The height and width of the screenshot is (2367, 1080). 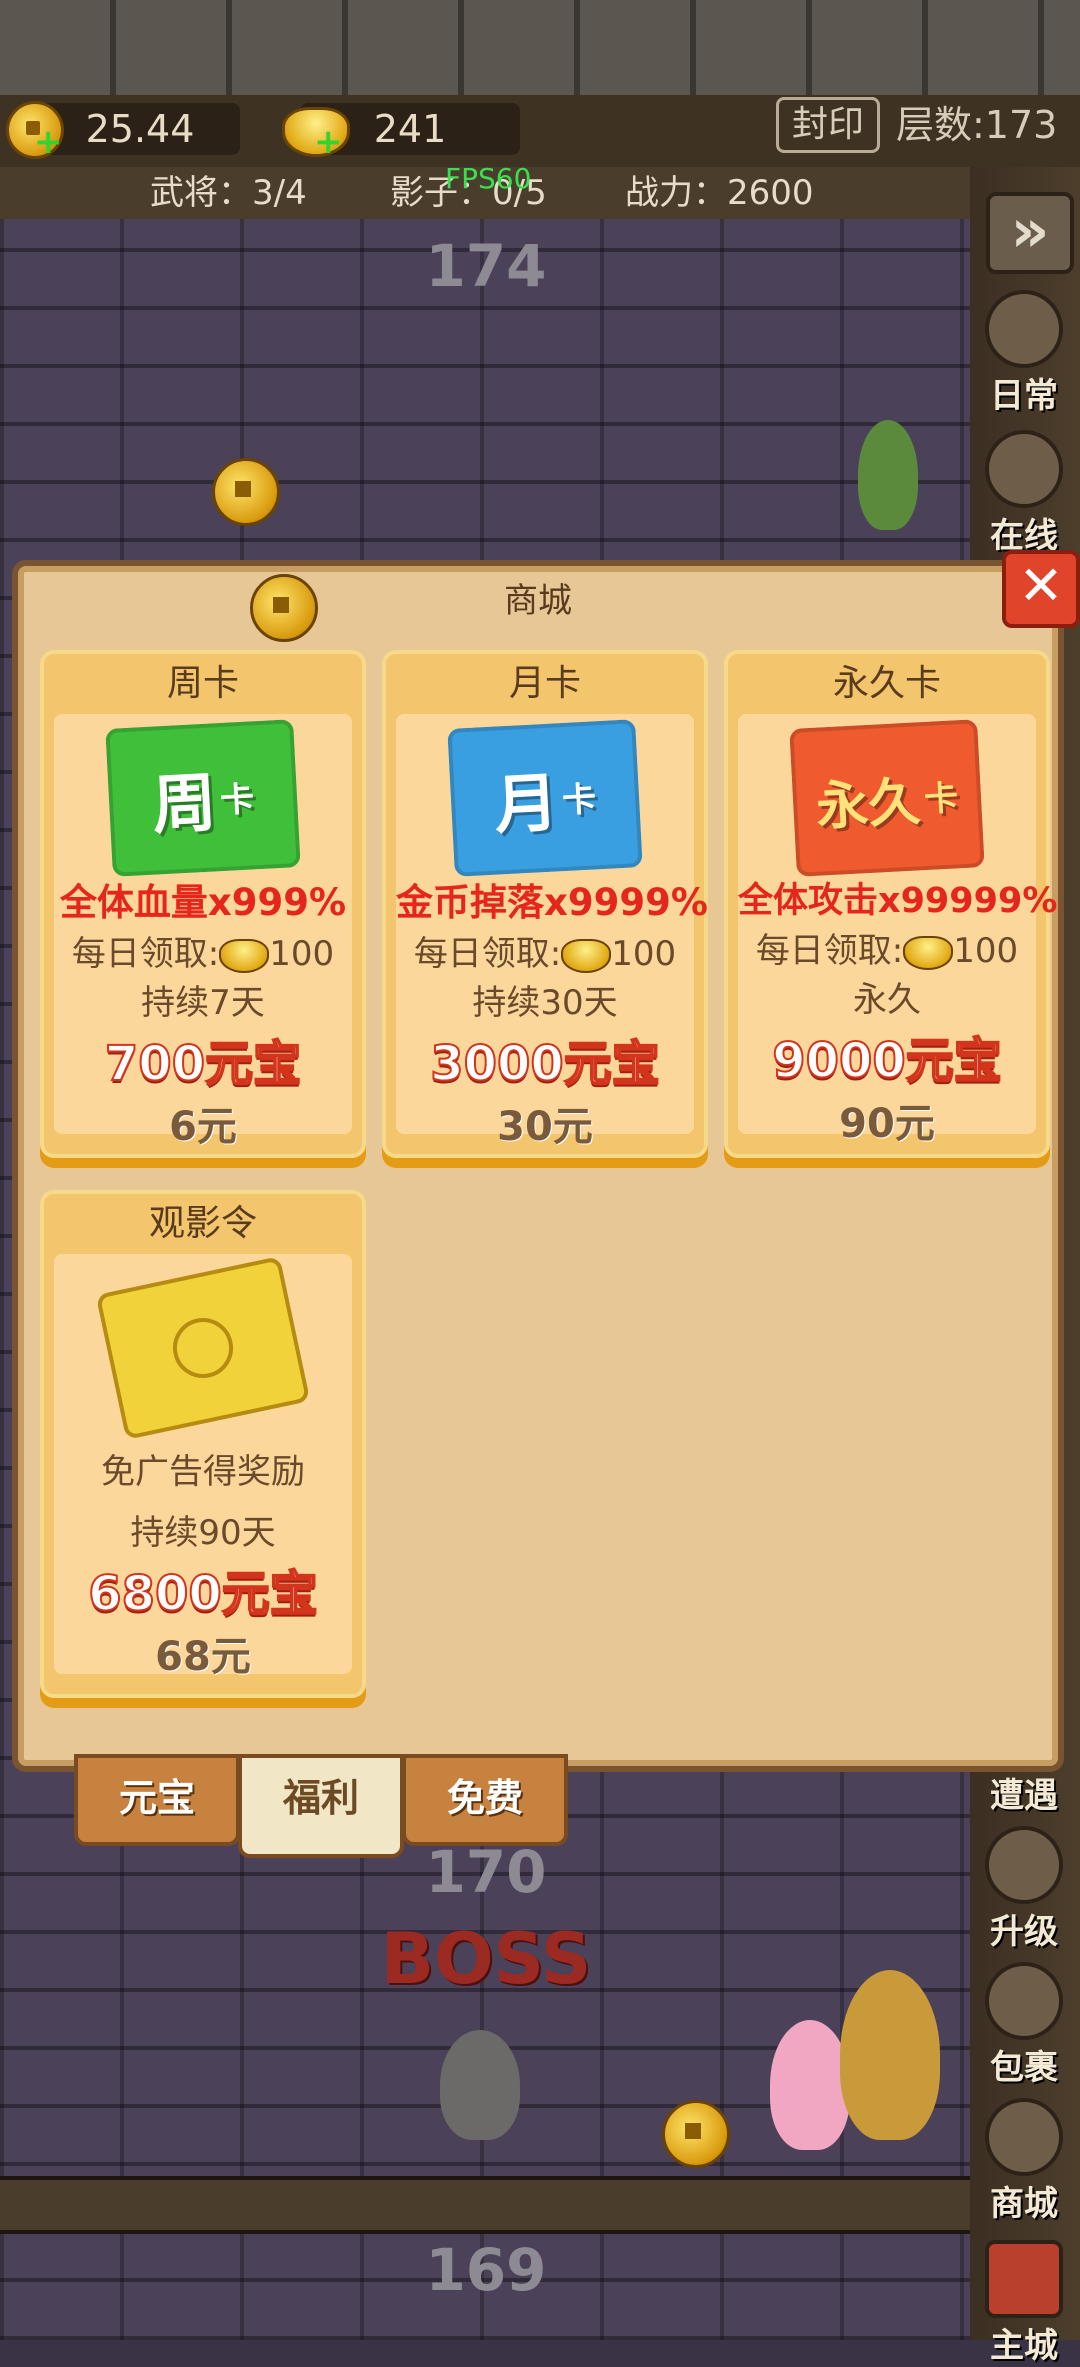 I want to click on coin-decoration-icon, so click(x=284, y=608).